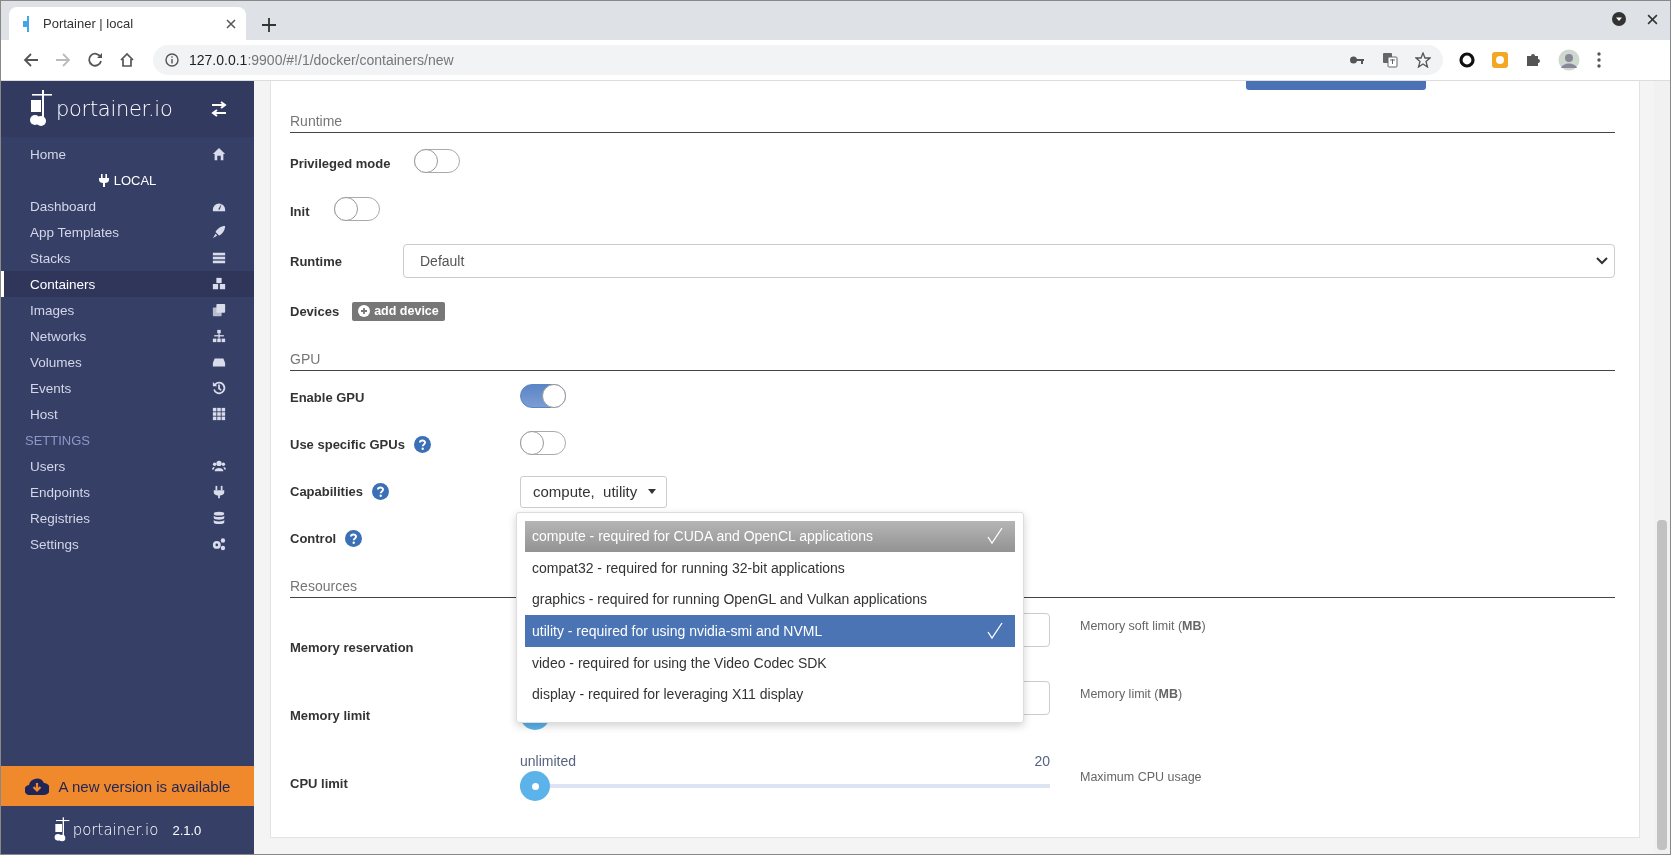  What do you see at coordinates (340, 163) in the screenshot?
I see `field-label: Privileged mode` at bounding box center [340, 163].